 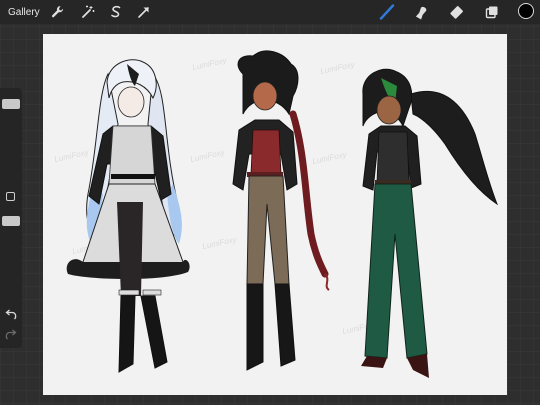 I want to click on eraser-icon, so click(x=457, y=12).